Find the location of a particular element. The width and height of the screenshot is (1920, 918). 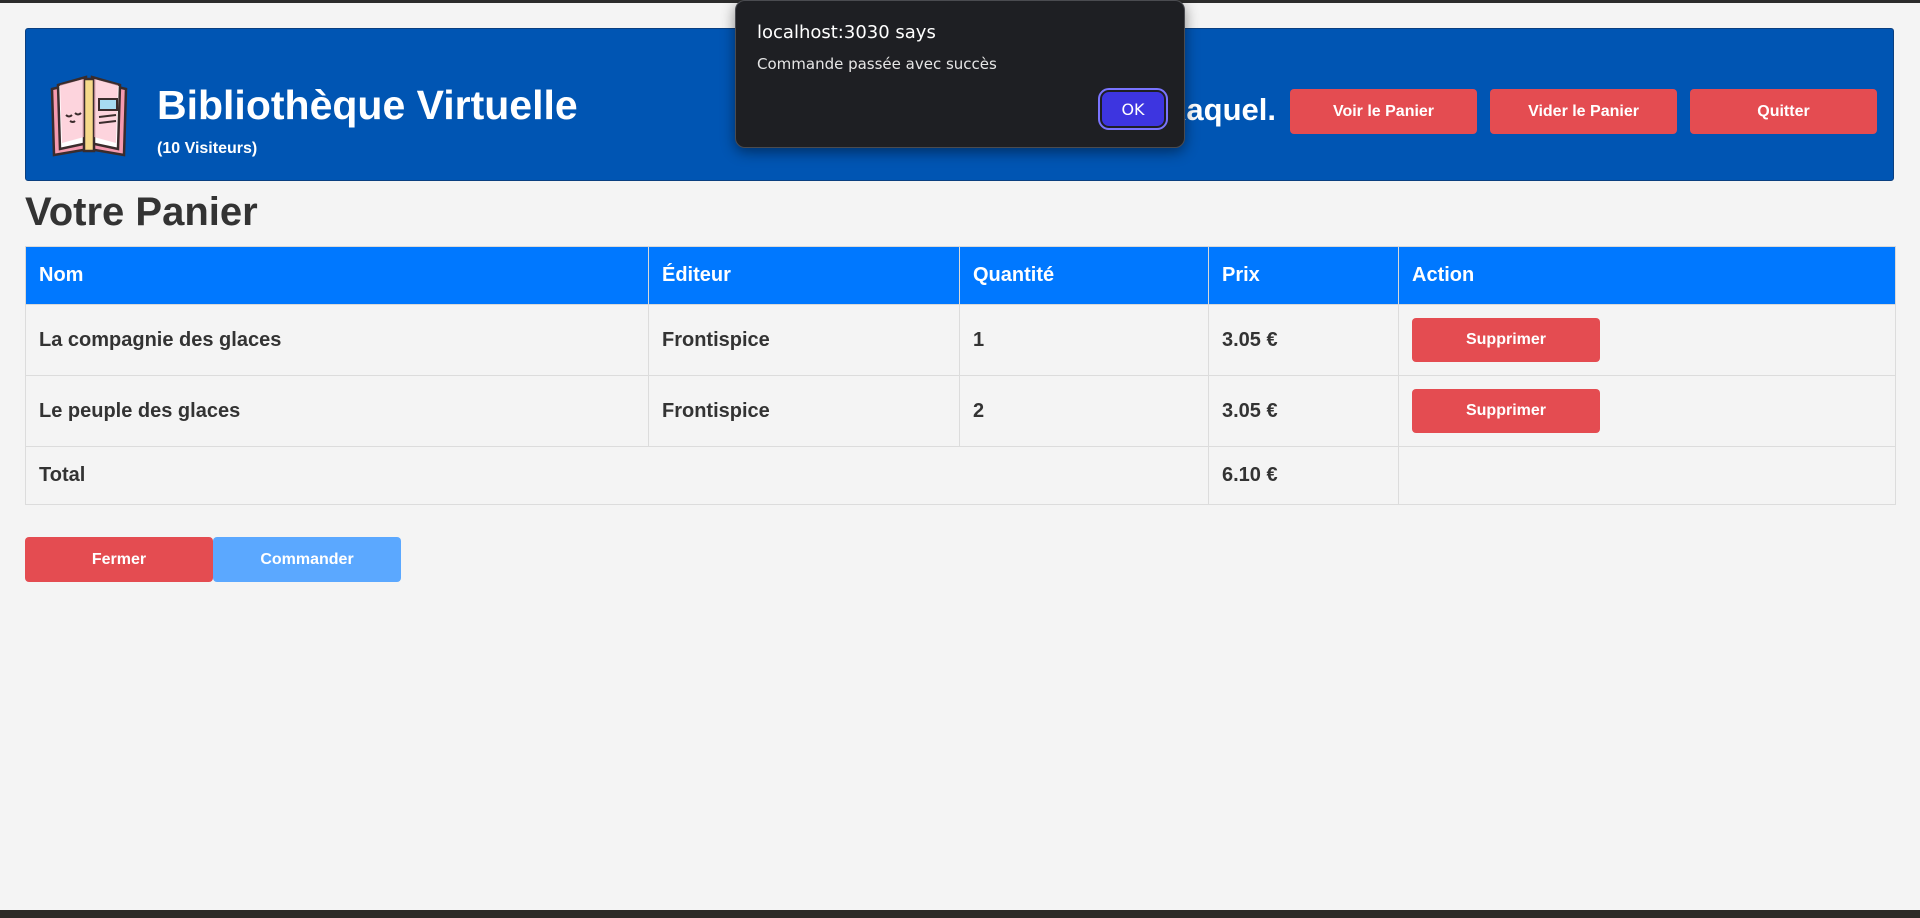

dialog-title: localhost:3030 says is located at coordinates (846, 32).